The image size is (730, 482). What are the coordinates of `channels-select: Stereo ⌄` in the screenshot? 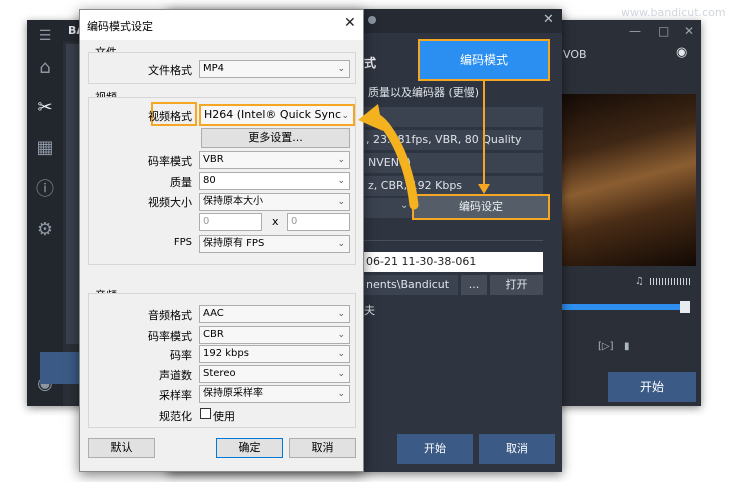 It's located at (274, 374).